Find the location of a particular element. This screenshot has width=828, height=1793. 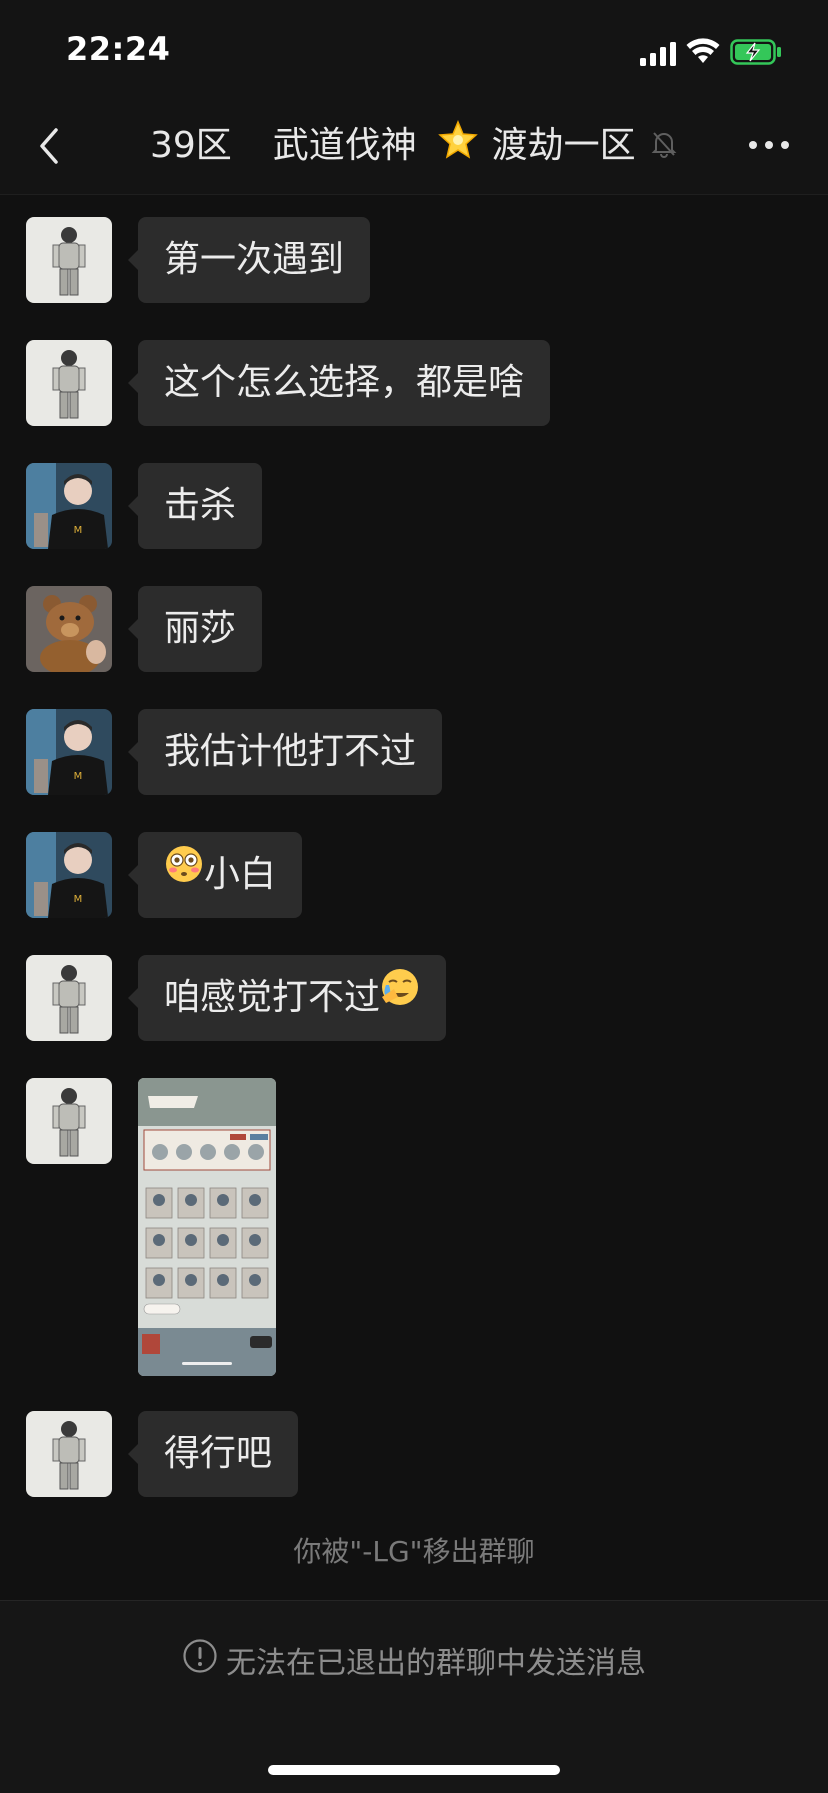

chat-header: 39区 武道伐神 渡劫一区 is located at coordinates (414, 147).